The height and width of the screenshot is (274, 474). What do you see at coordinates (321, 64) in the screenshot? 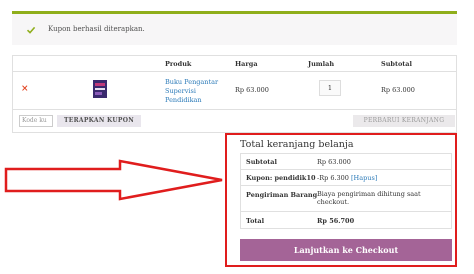
I see `header-quantity: Jumlah` at bounding box center [321, 64].